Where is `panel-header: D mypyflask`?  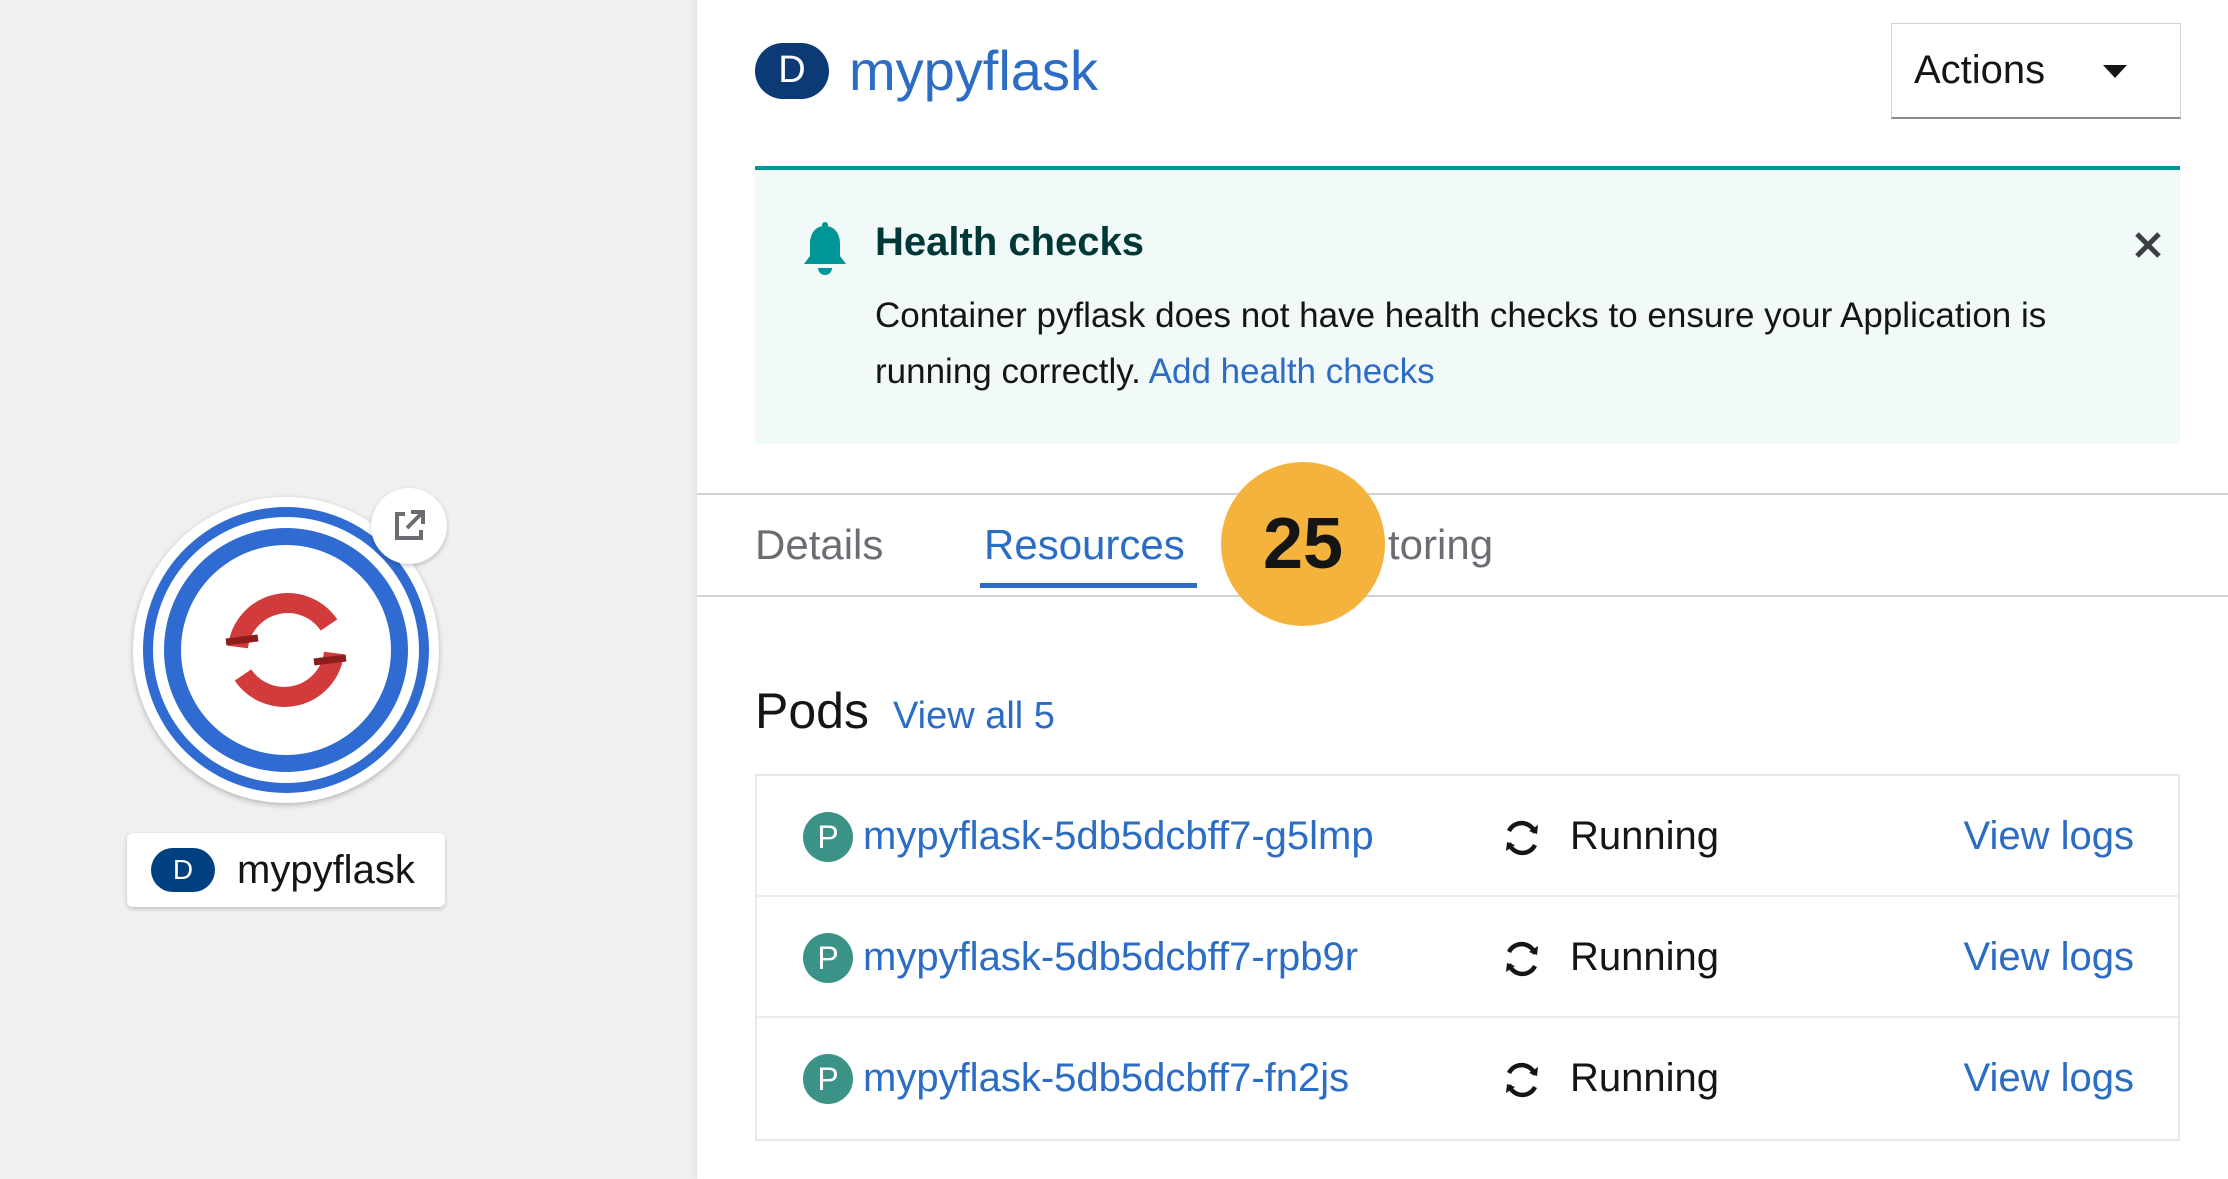
panel-header: D mypyflask is located at coordinates (926, 70).